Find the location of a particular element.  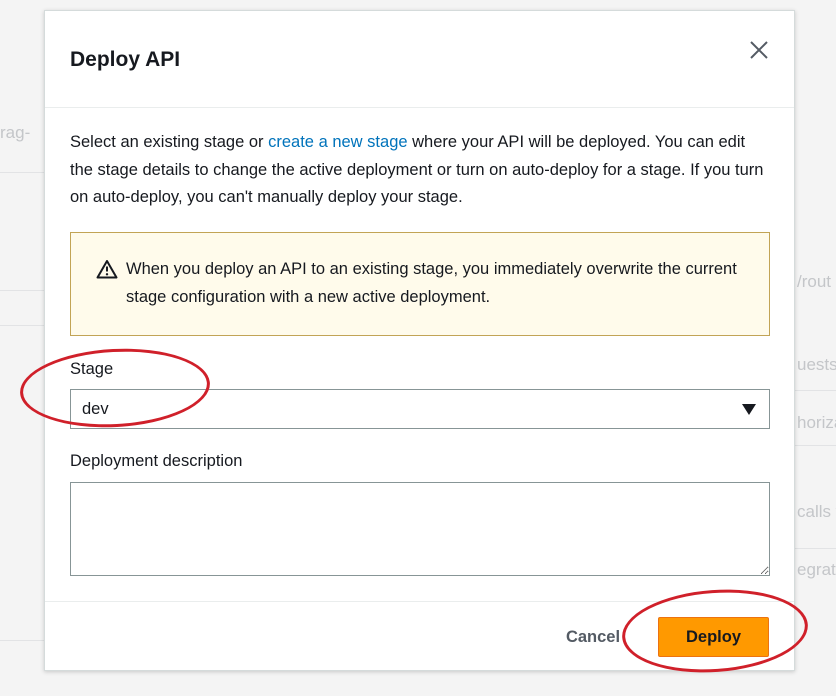

background-fragment: uests. is located at coordinates (816, 364).